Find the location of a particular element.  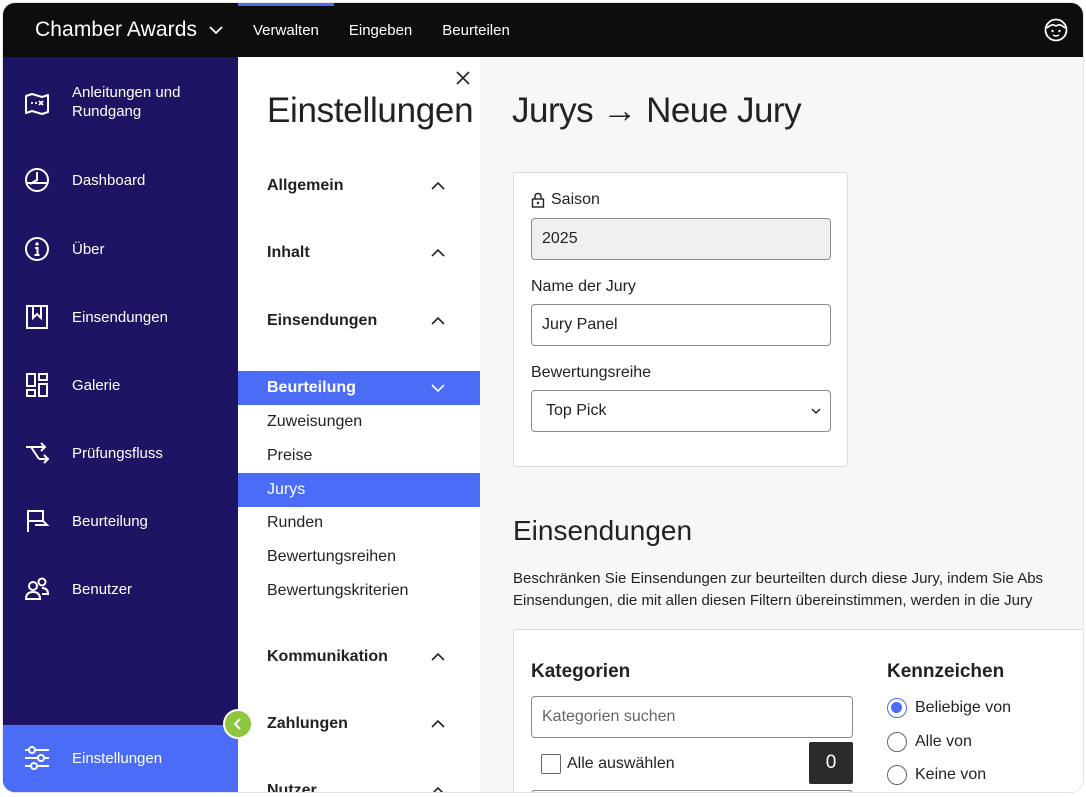

section-inhalt: Inhalt is located at coordinates (359, 253).